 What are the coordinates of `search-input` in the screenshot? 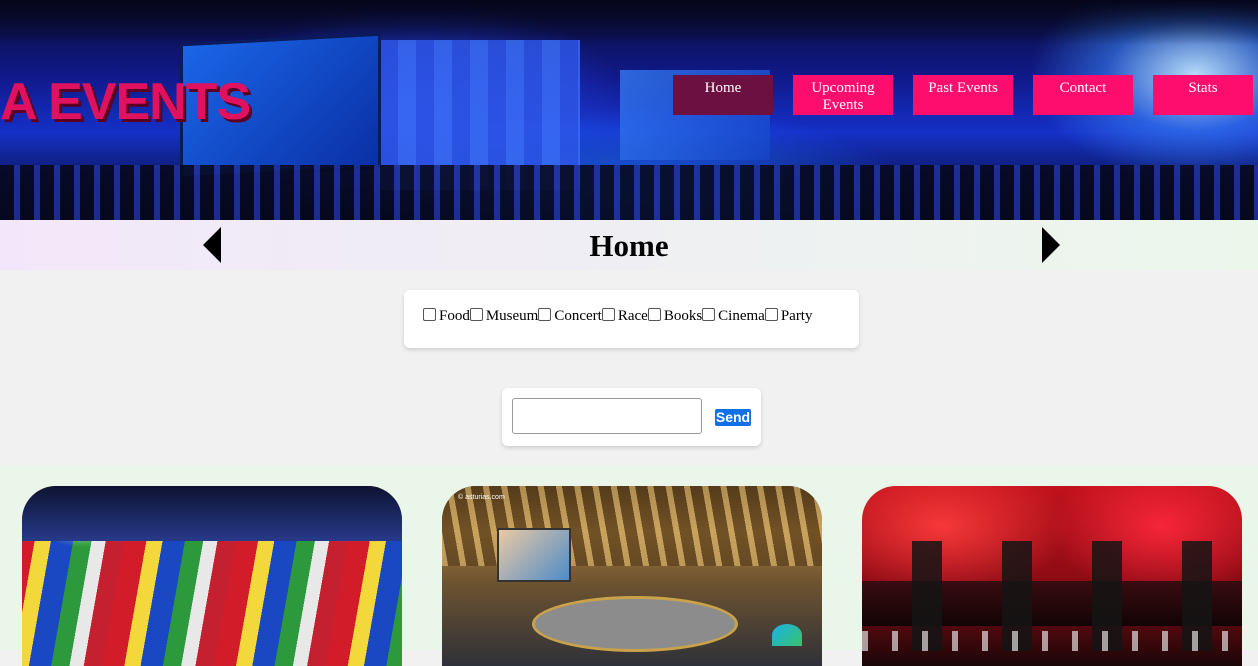 It's located at (607, 416).